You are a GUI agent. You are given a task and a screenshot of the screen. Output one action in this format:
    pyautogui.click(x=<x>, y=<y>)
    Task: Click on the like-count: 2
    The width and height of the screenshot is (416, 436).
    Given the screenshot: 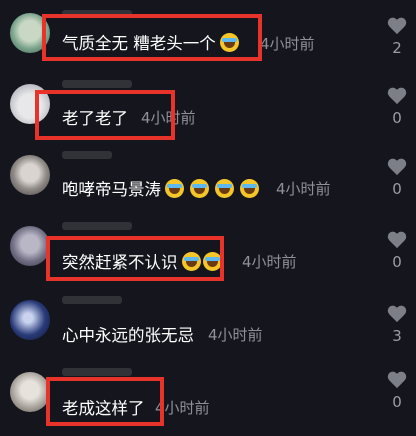 What is the action you would take?
    pyautogui.click(x=397, y=48)
    